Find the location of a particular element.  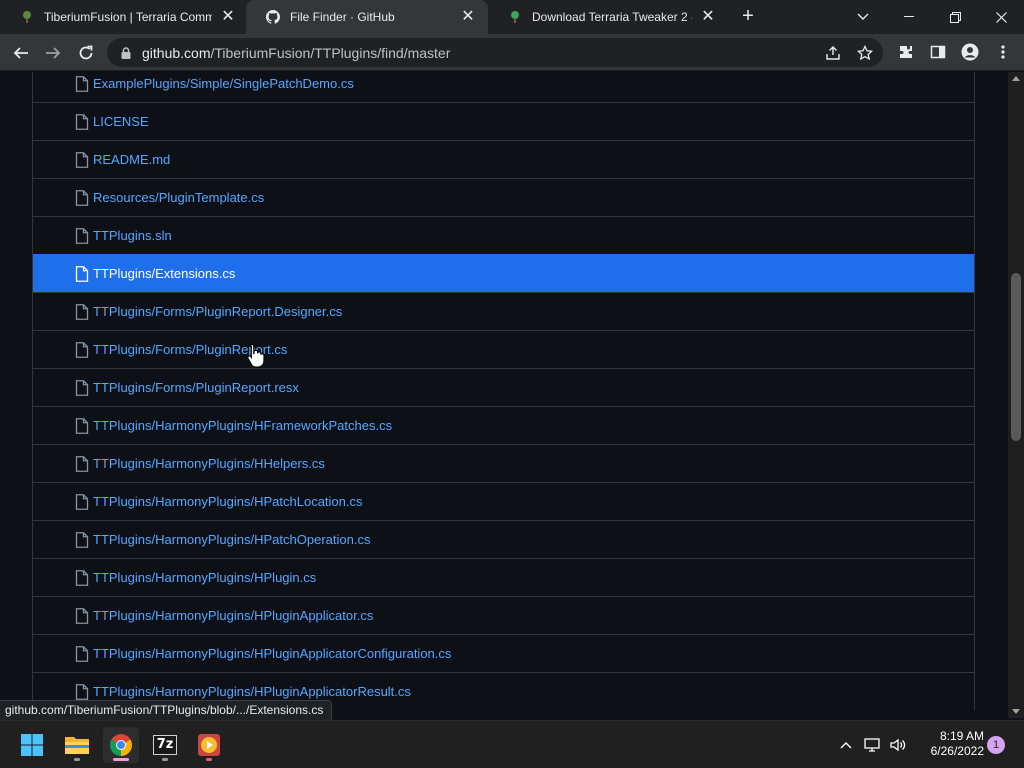

active-indicator is located at coordinates (121, 759).